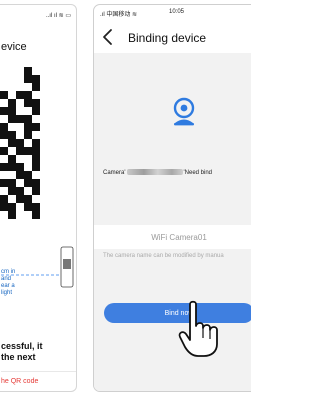 The image size is (320, 393). What do you see at coordinates (6, 279) in the screenshot?
I see `scan-instruction-line: and` at bounding box center [6, 279].